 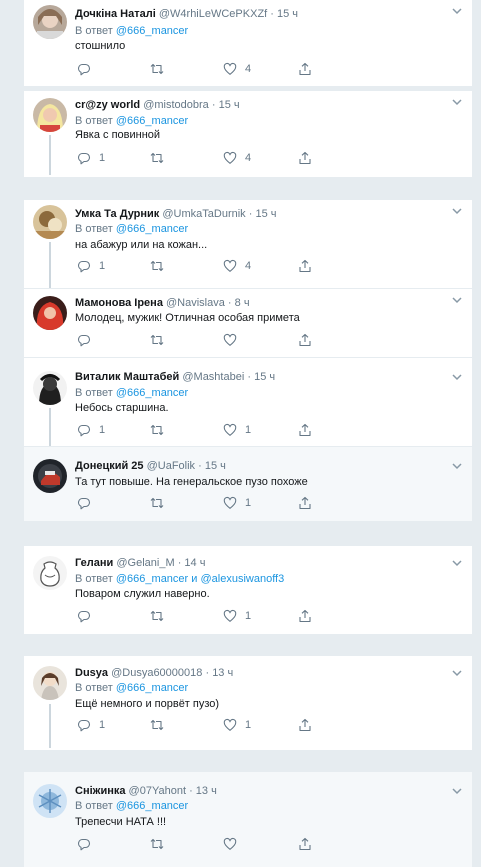 I want to click on author-handle: @Mashtabei, so click(x=213, y=377).